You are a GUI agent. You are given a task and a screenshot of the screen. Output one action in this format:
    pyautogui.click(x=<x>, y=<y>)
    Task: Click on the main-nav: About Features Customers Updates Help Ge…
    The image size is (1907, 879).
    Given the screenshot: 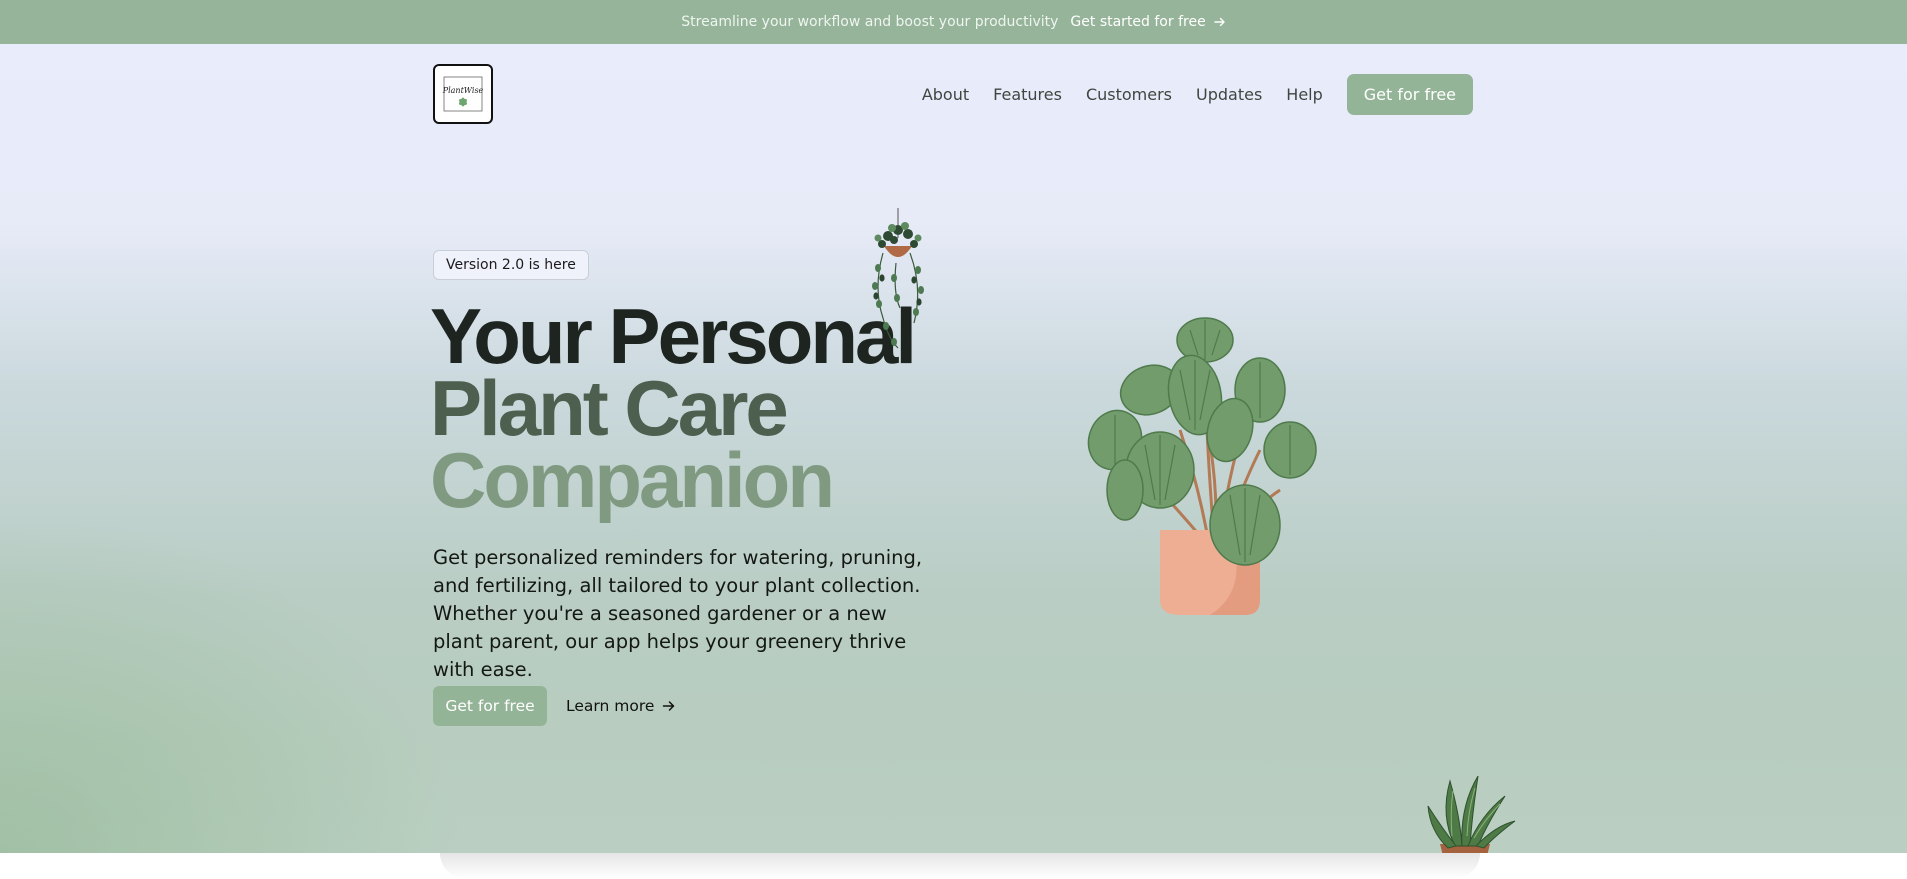 What is the action you would take?
    pyautogui.click(x=1197, y=94)
    